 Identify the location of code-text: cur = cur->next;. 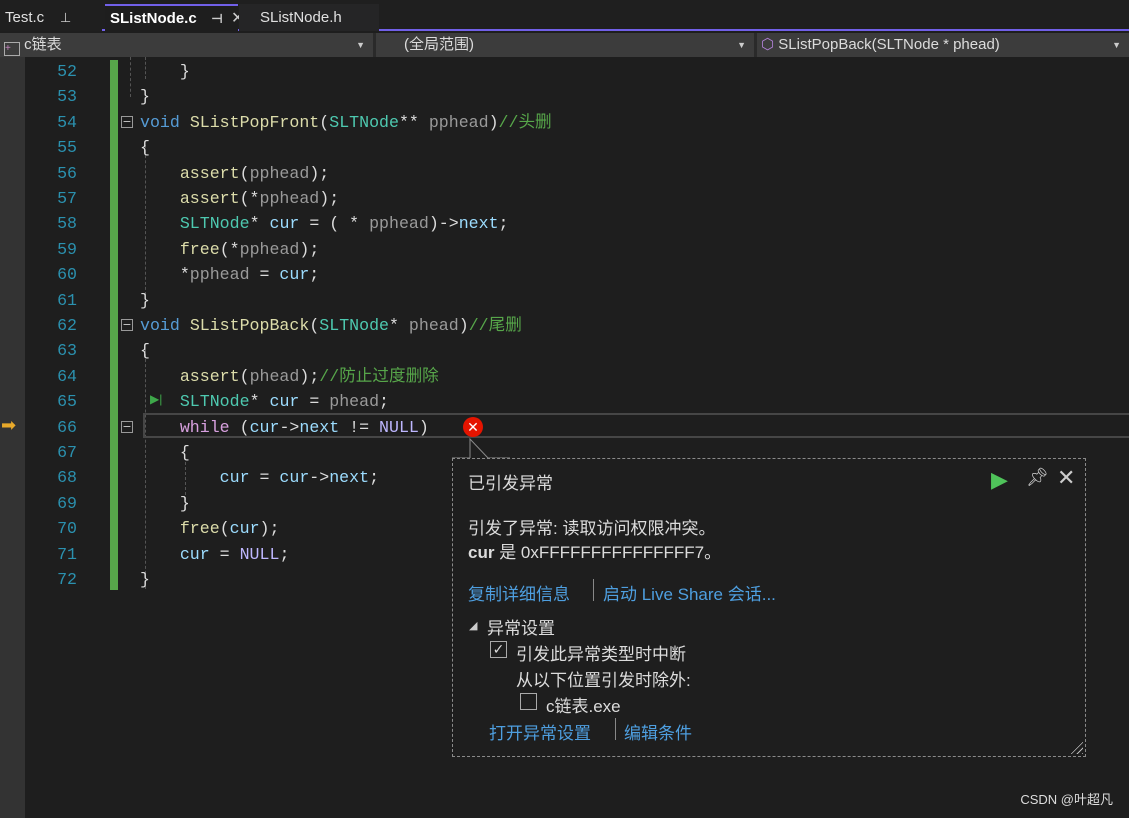
(259, 477).